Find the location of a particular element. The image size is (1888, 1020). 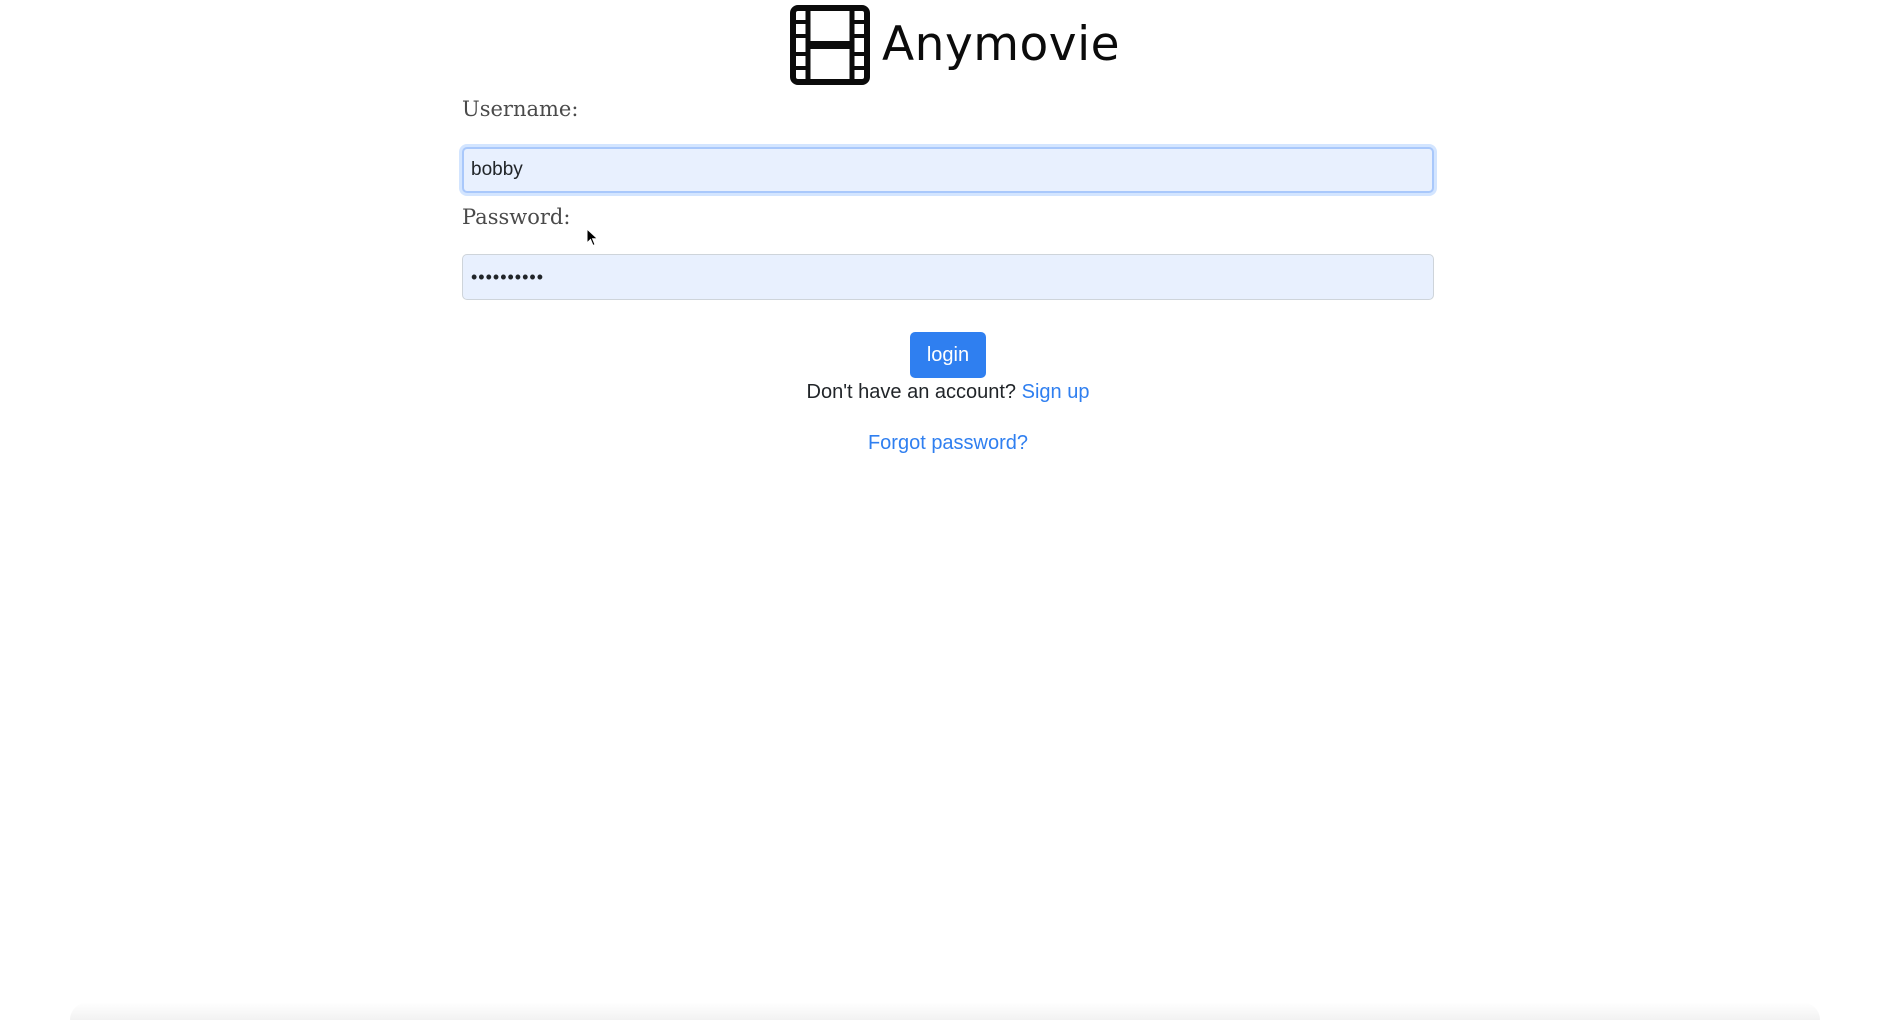

forgot-password-row: Forgot password? is located at coordinates (944, 443).